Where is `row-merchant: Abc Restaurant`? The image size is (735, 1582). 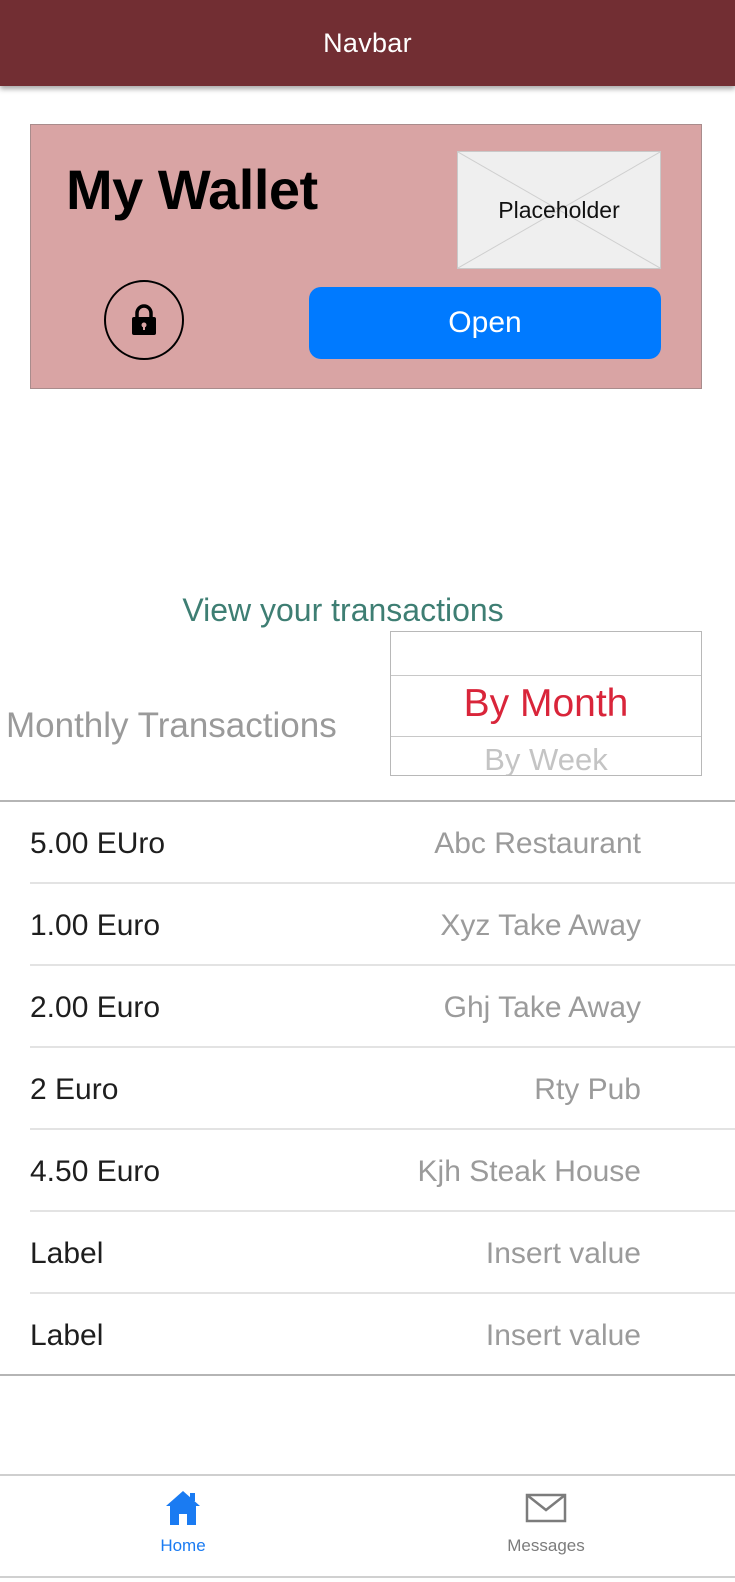 row-merchant: Abc Restaurant is located at coordinates (537, 843).